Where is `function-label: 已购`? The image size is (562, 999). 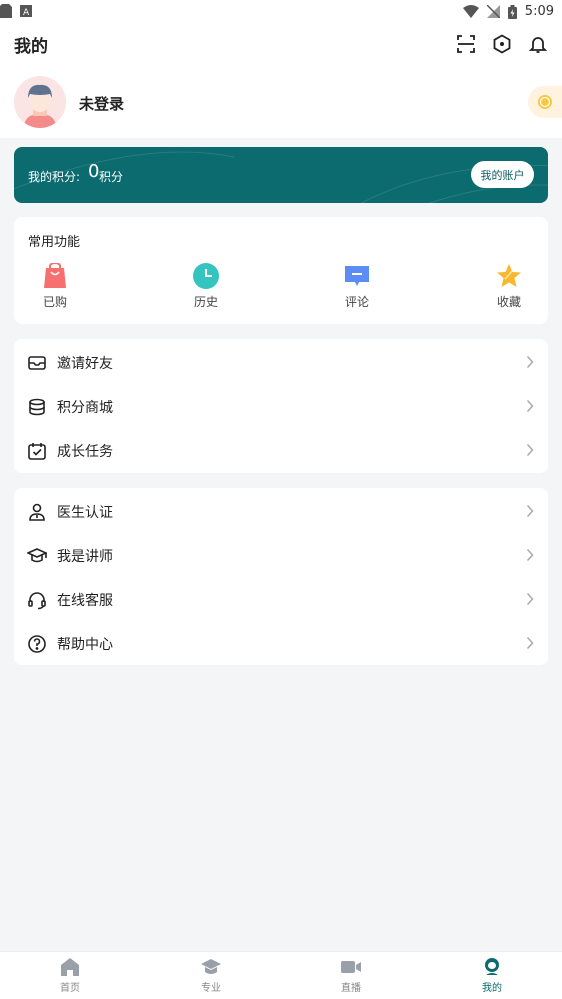 function-label: 已购 is located at coordinates (54, 302).